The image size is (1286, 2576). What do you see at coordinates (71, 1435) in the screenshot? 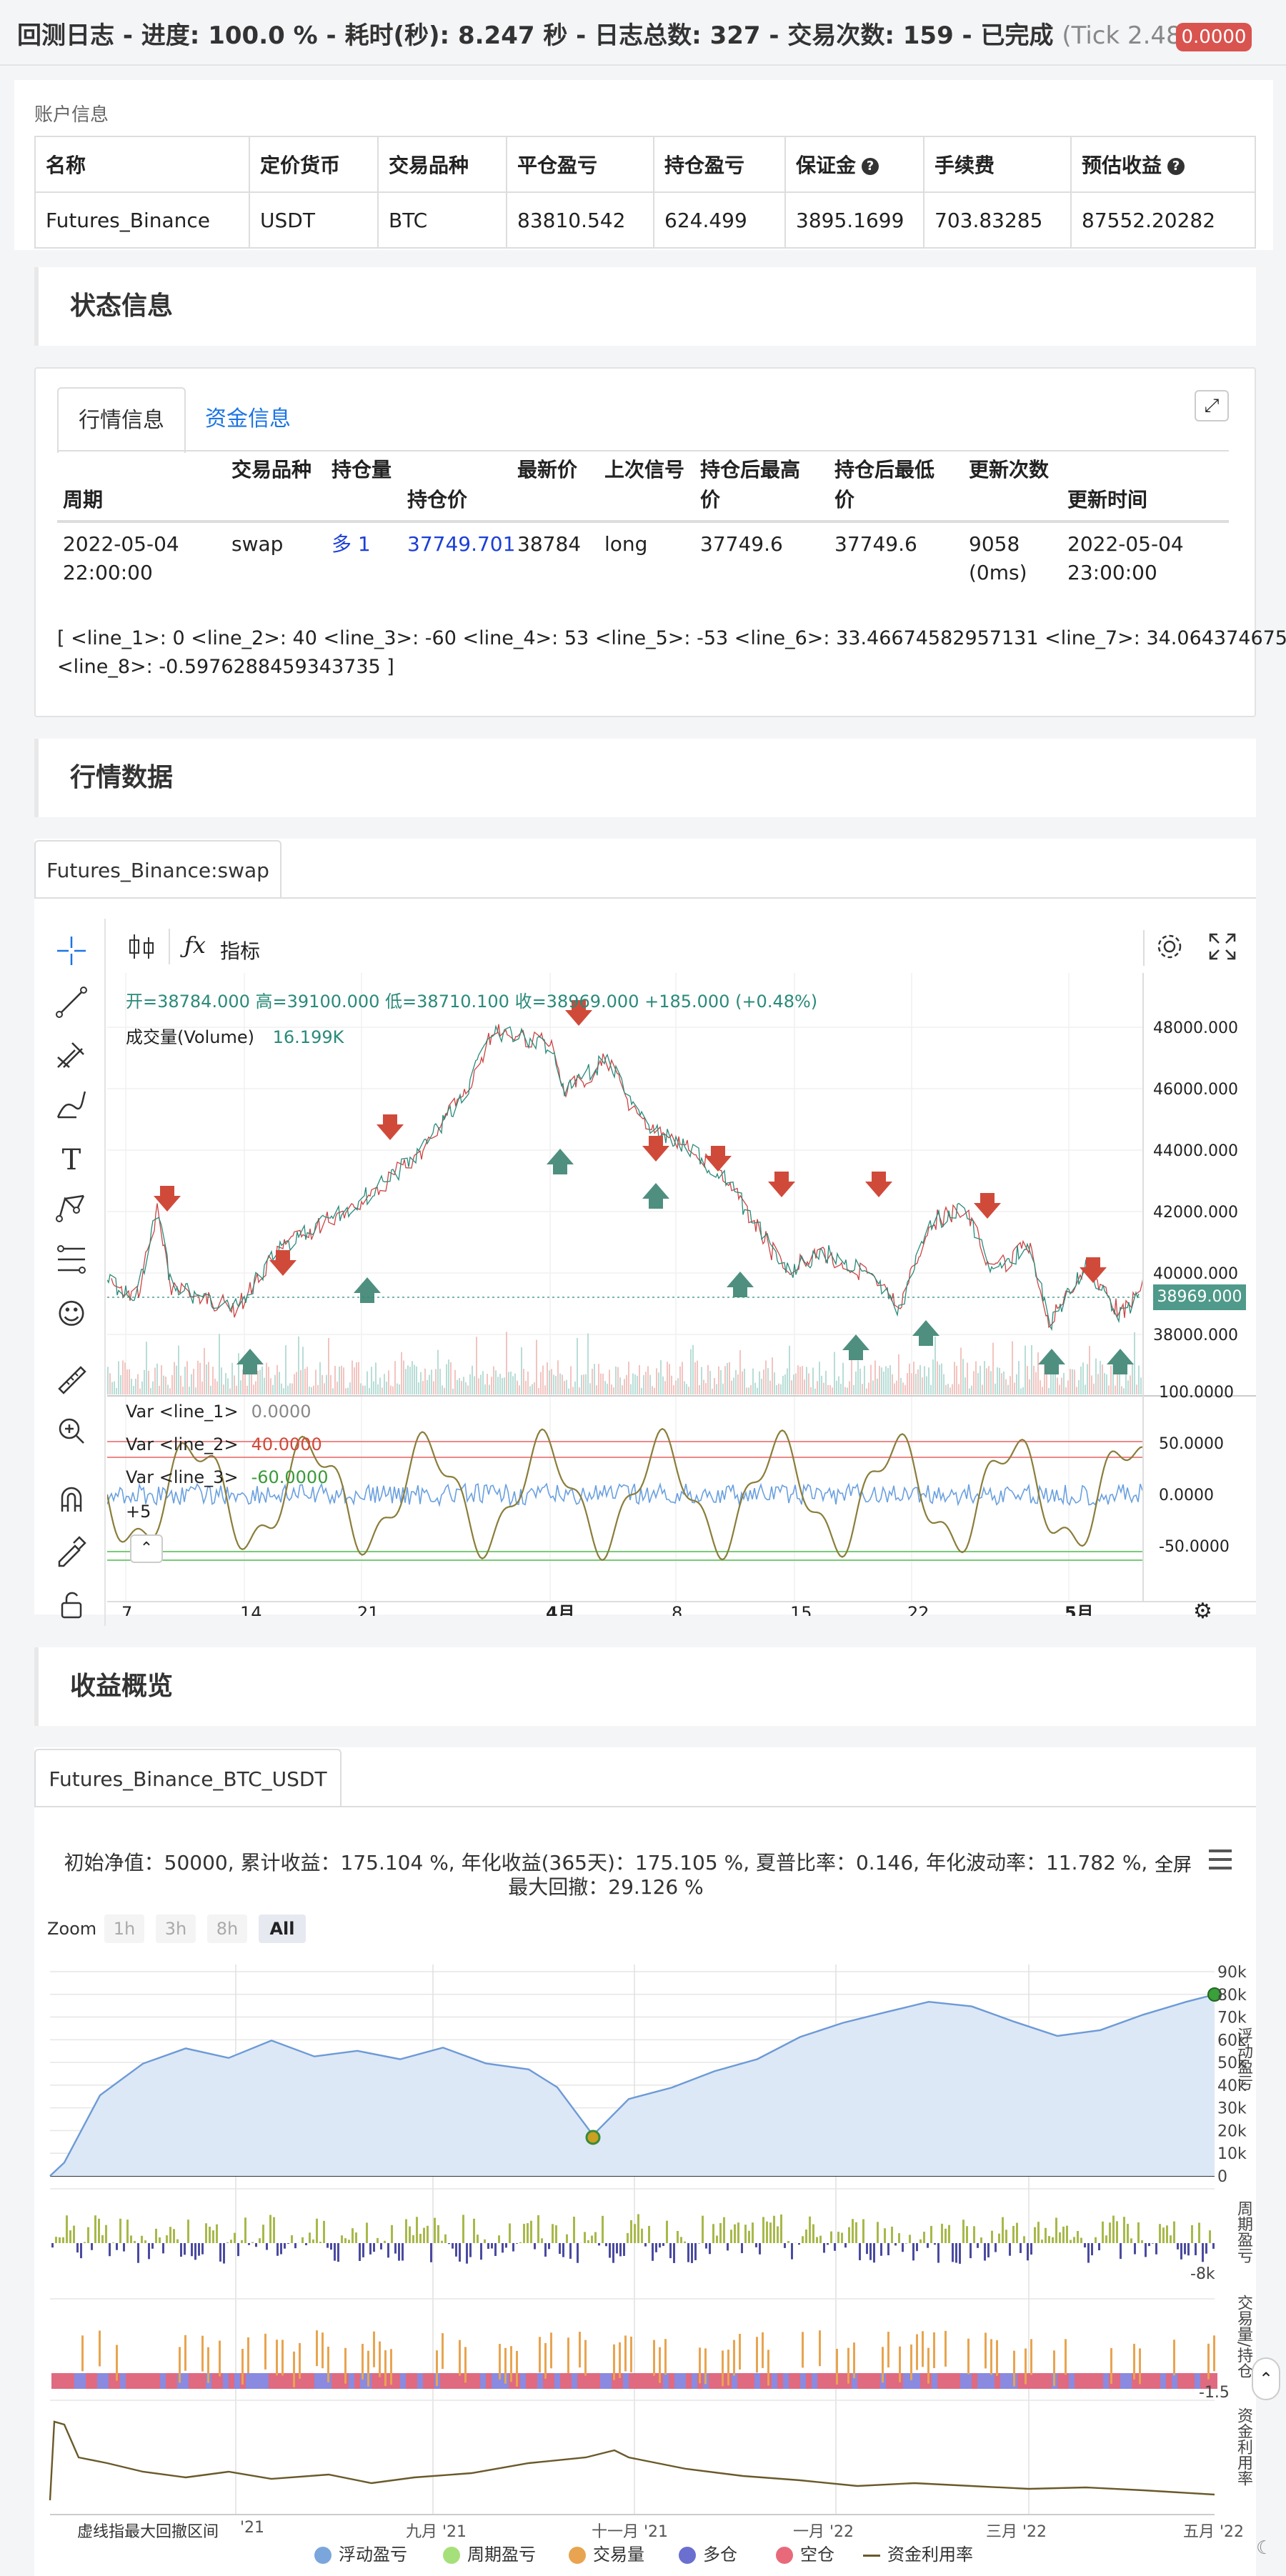
I see `zoom-in-icon` at bounding box center [71, 1435].